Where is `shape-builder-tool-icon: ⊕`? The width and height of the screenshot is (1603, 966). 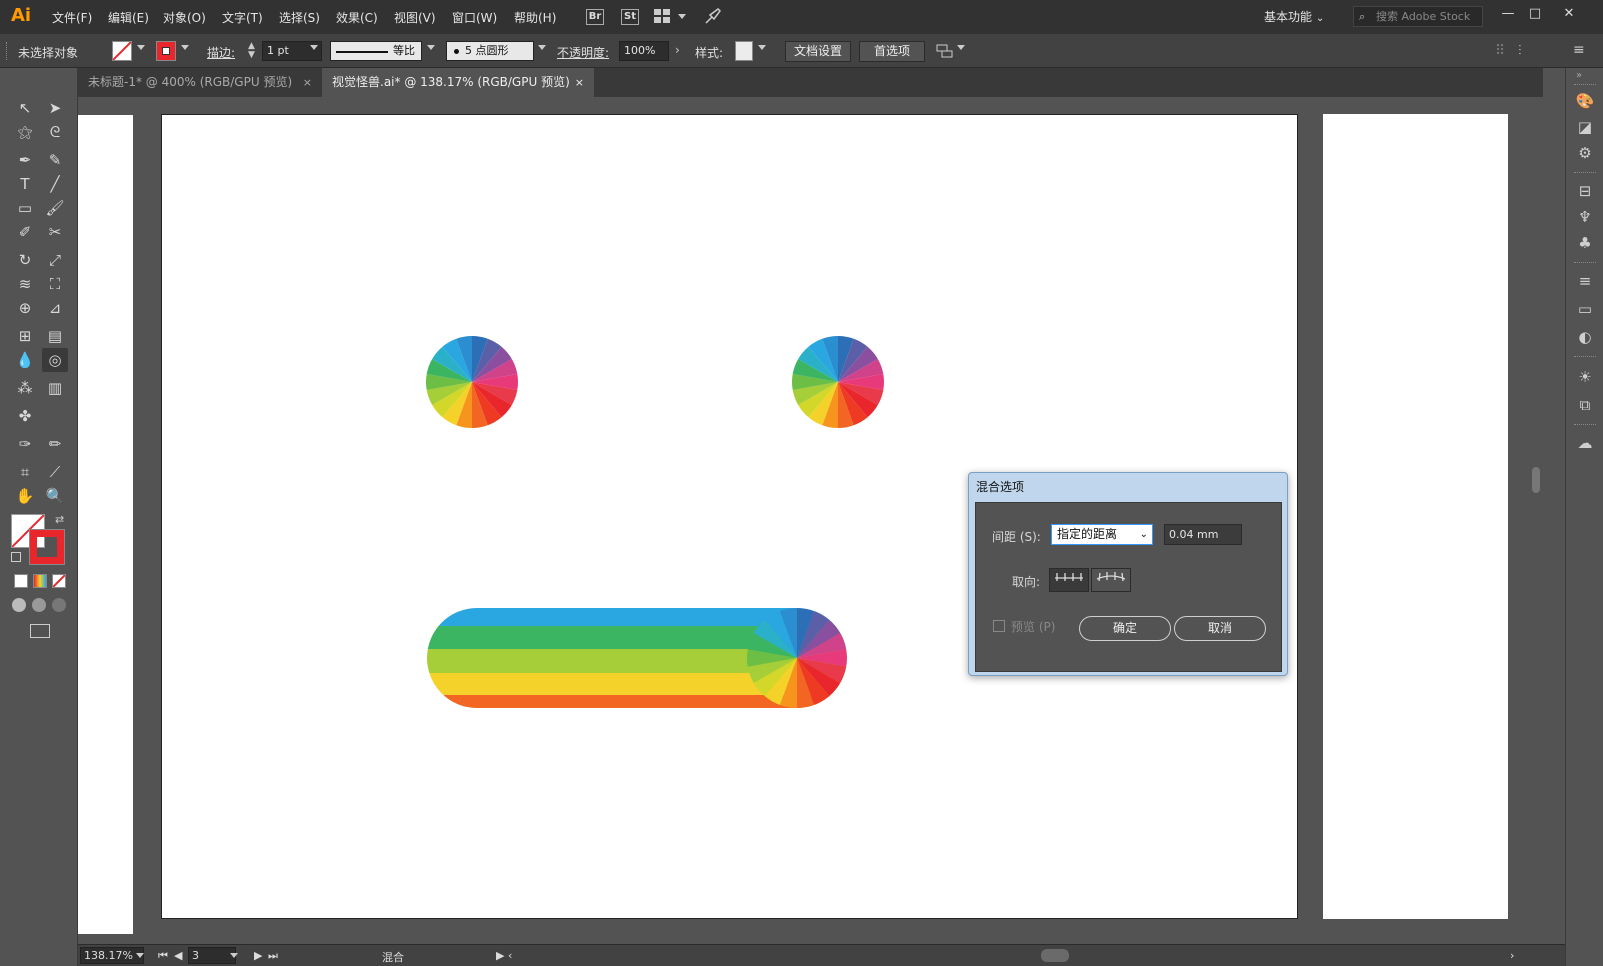
shape-builder-tool-icon: ⊕ is located at coordinates (25, 308).